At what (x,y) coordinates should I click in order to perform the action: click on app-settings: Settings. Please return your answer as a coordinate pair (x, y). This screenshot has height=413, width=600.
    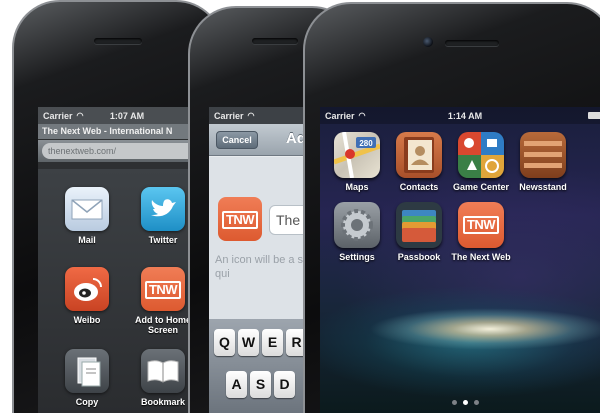
    Looking at the image, I should click on (357, 232).